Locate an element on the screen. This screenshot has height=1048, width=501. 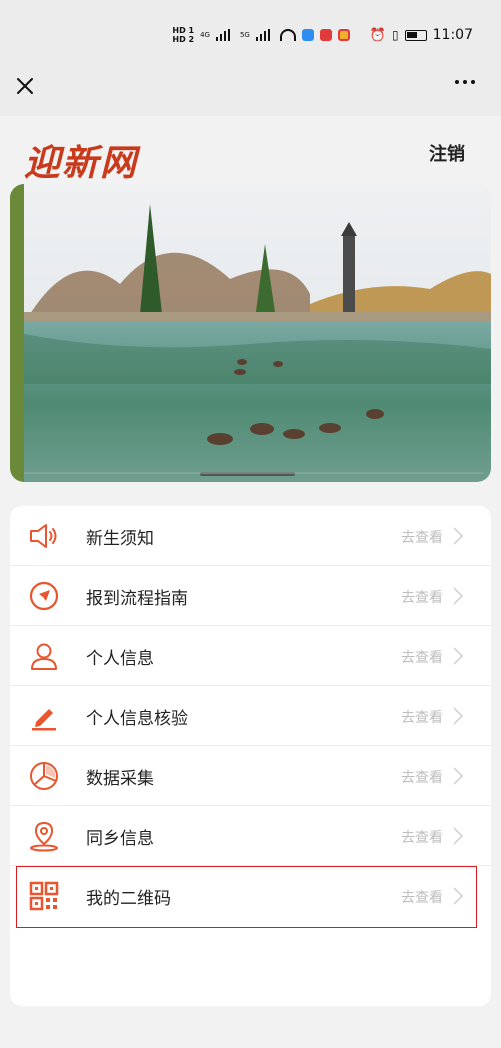
red-app-icon is located at coordinates (325, 35).